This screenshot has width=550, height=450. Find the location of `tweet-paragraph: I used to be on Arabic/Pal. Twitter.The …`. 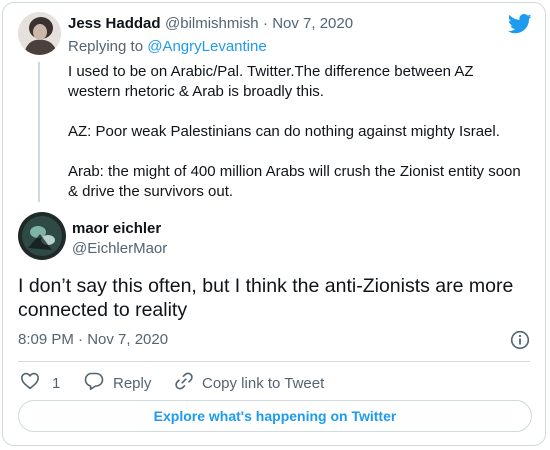

tweet-paragraph: I used to be on Arabic/Pal. Twitter.The … is located at coordinates (271, 81).